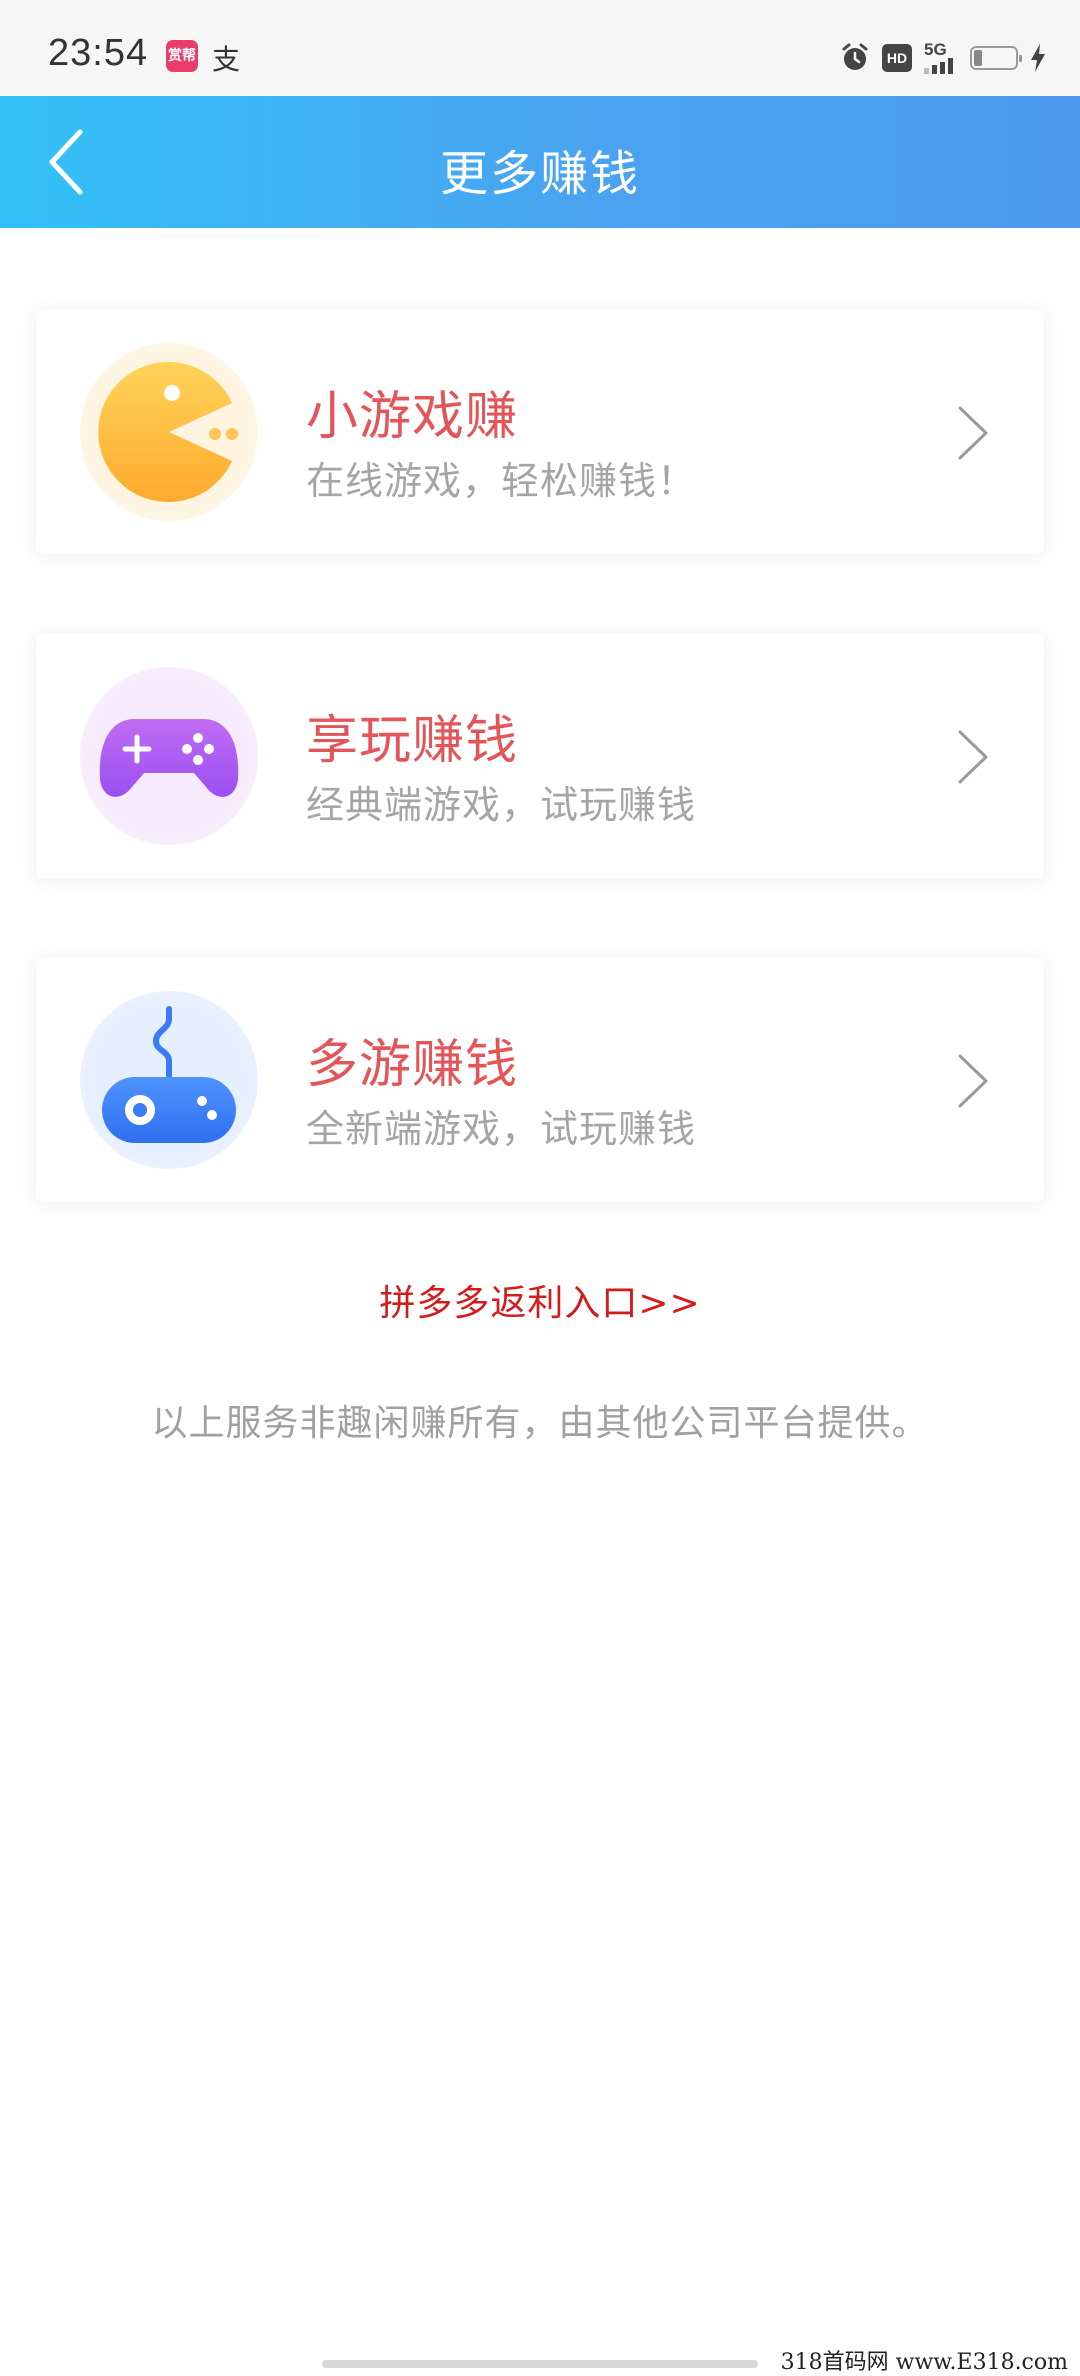  What do you see at coordinates (169, 1080) in the screenshot?
I see `joystick-icon` at bounding box center [169, 1080].